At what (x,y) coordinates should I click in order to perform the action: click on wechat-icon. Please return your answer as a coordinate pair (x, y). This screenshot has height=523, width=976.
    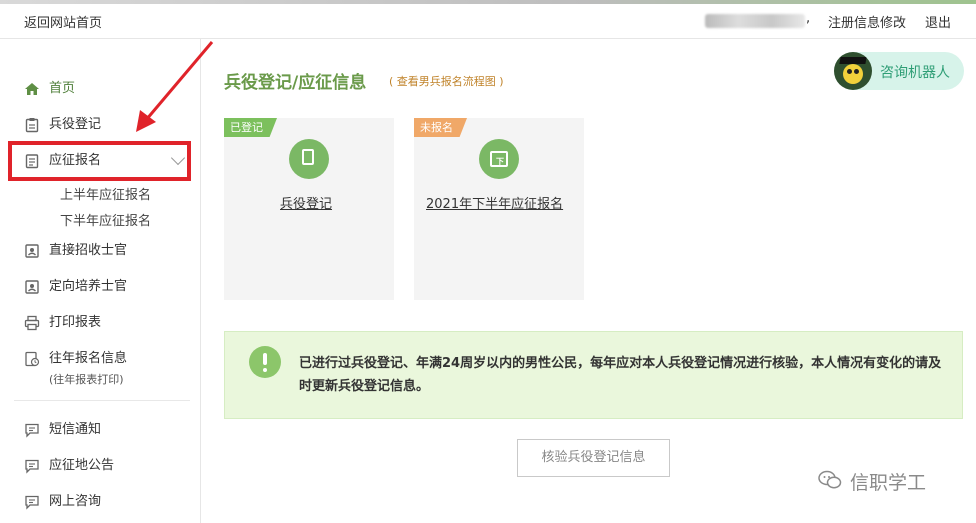
    Looking at the image, I should click on (830, 479).